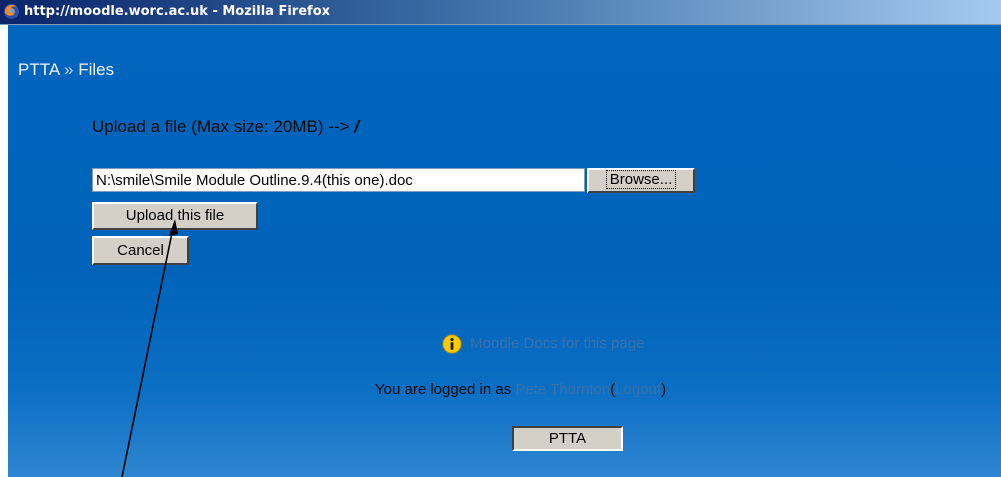  I want to click on breadcrumb-course-link: PTTA, so click(38, 69).